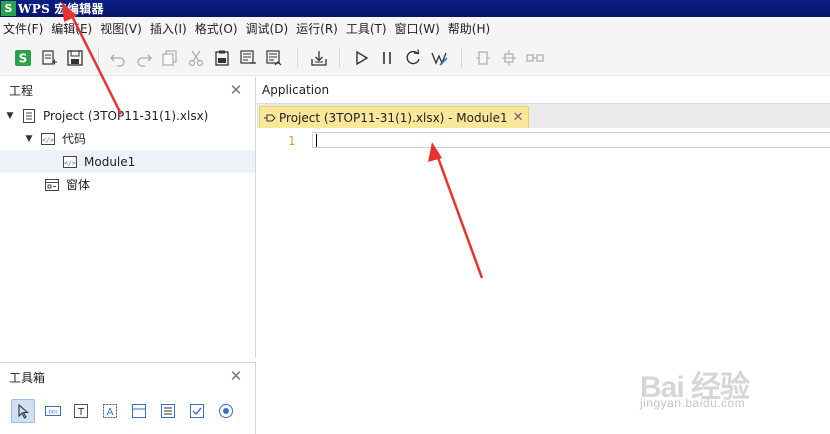 Image resolution: width=830 pixels, height=434 pixels. Describe the element at coordinates (139, 411) in the screenshot. I see `frame-icon` at that location.